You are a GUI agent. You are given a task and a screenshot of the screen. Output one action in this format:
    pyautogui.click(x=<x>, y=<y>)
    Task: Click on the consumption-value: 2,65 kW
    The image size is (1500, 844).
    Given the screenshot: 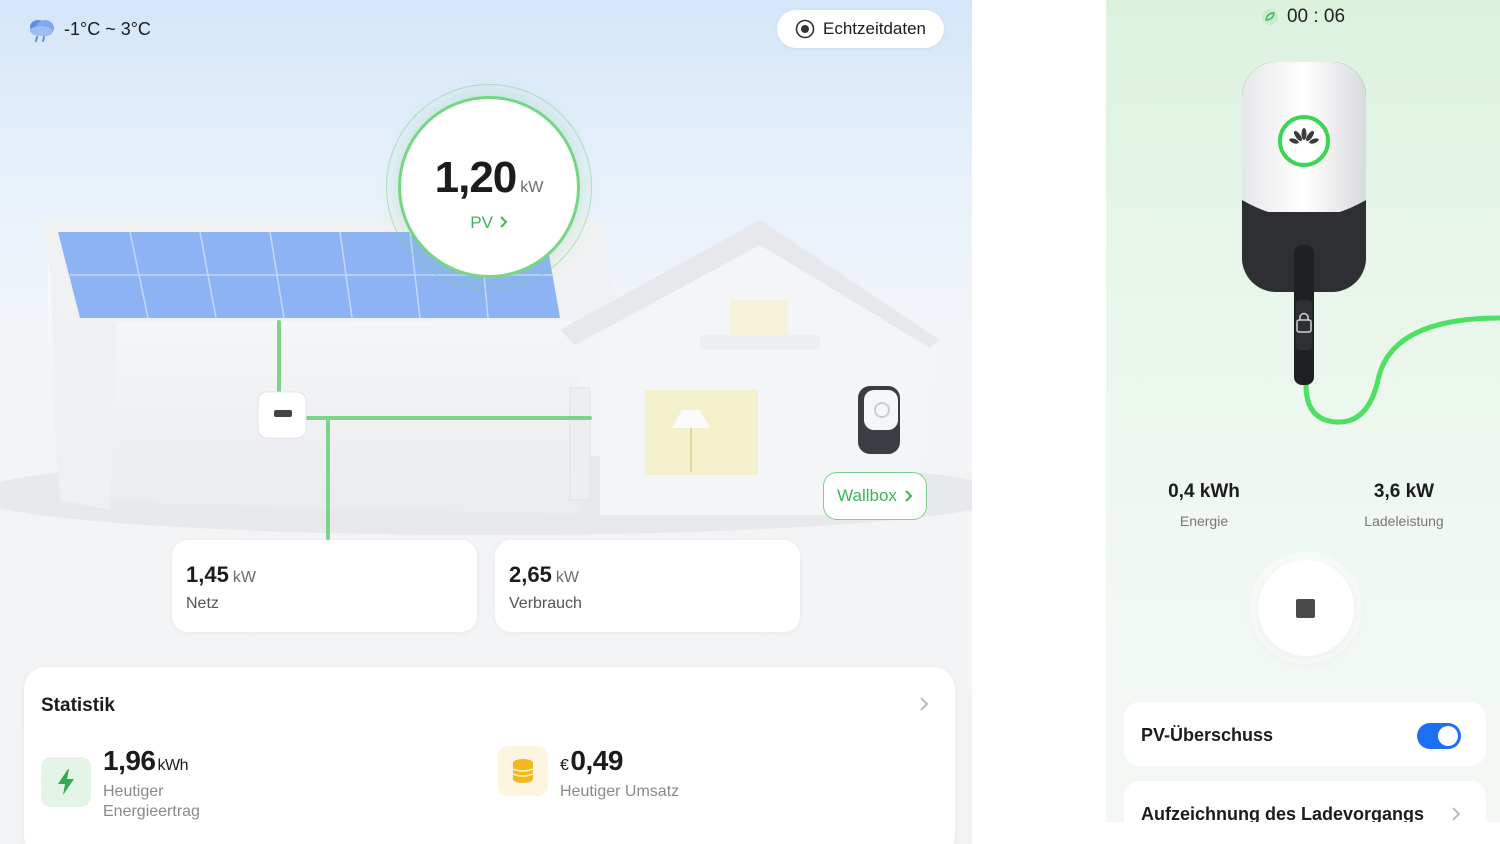 What is the action you would take?
    pyautogui.click(x=544, y=574)
    